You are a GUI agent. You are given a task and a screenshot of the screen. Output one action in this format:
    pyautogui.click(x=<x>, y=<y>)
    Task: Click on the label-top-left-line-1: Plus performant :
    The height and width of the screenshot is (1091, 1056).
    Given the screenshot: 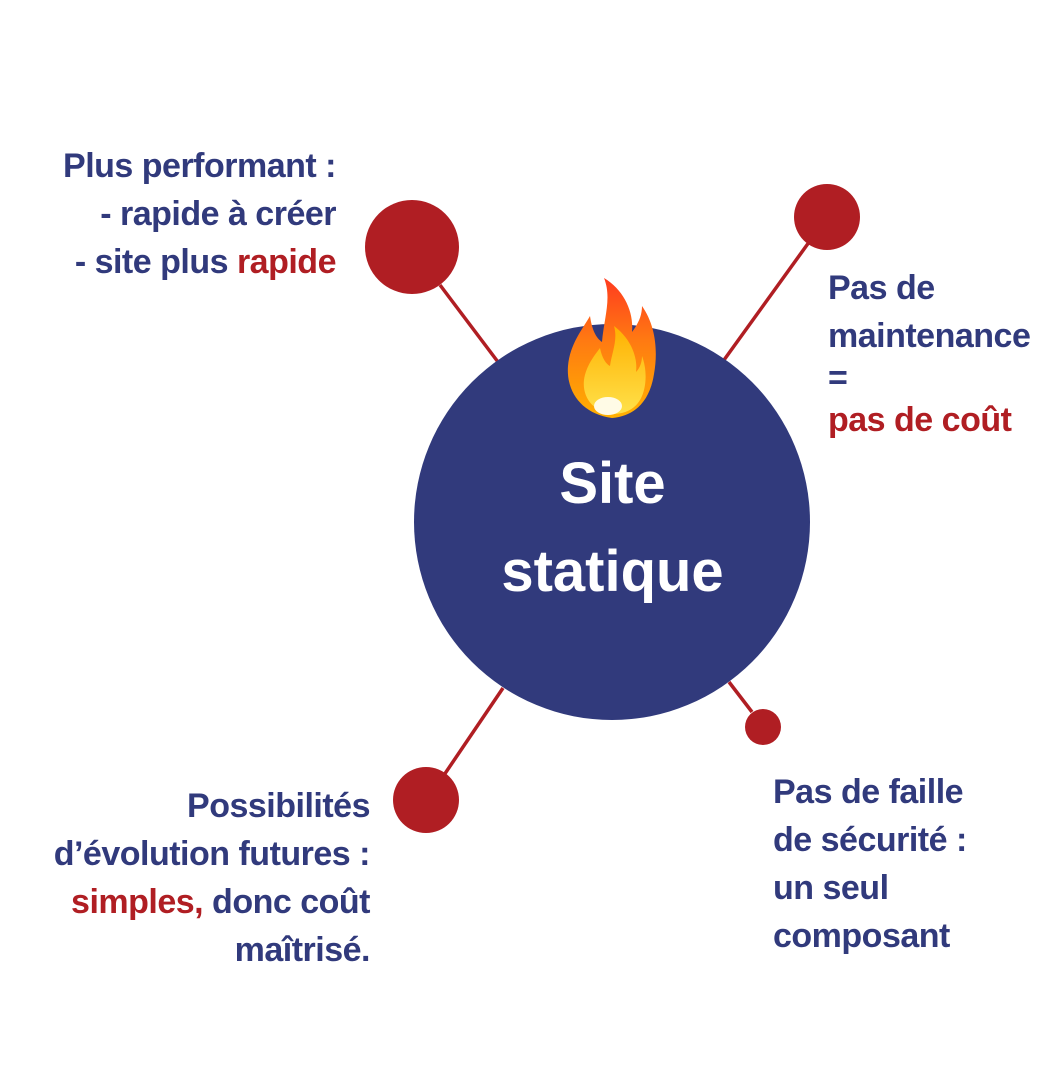 What is the action you would take?
    pyautogui.click(x=199, y=166)
    